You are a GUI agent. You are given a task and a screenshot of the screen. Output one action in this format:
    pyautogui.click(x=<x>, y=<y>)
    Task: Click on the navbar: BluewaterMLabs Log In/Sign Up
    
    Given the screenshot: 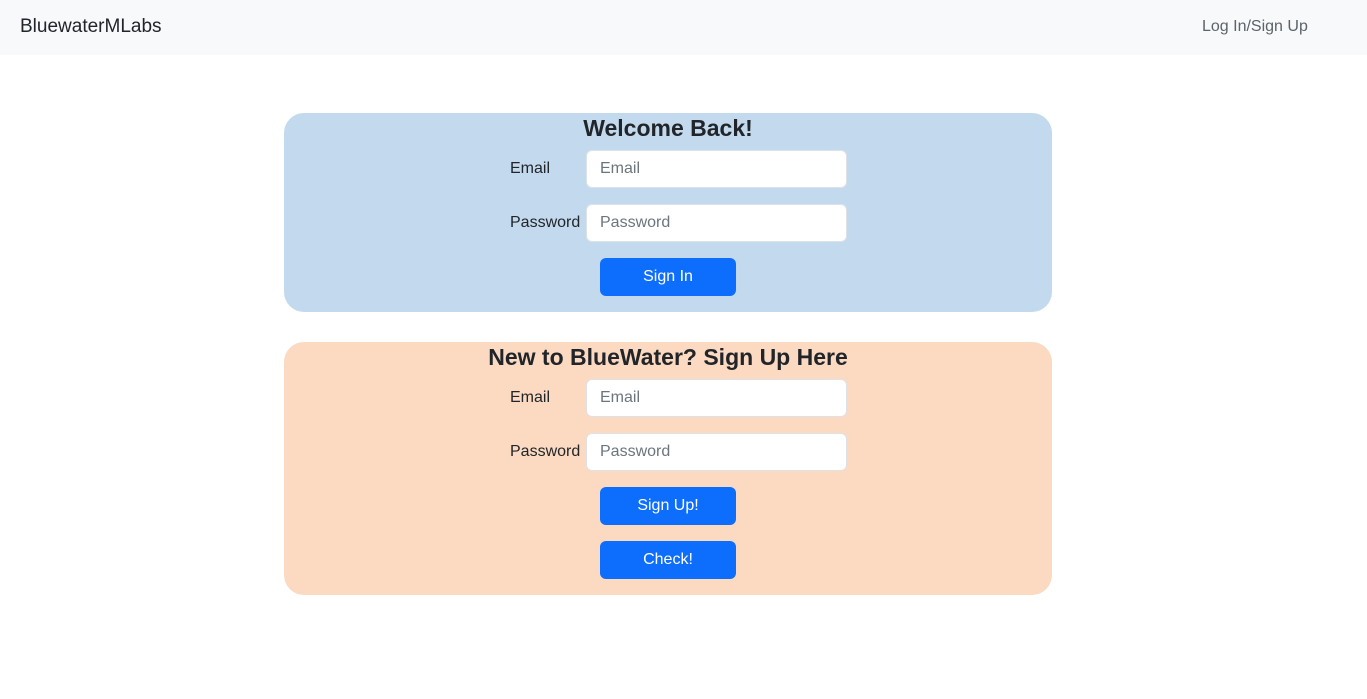 What is the action you would take?
    pyautogui.click(x=683, y=27)
    